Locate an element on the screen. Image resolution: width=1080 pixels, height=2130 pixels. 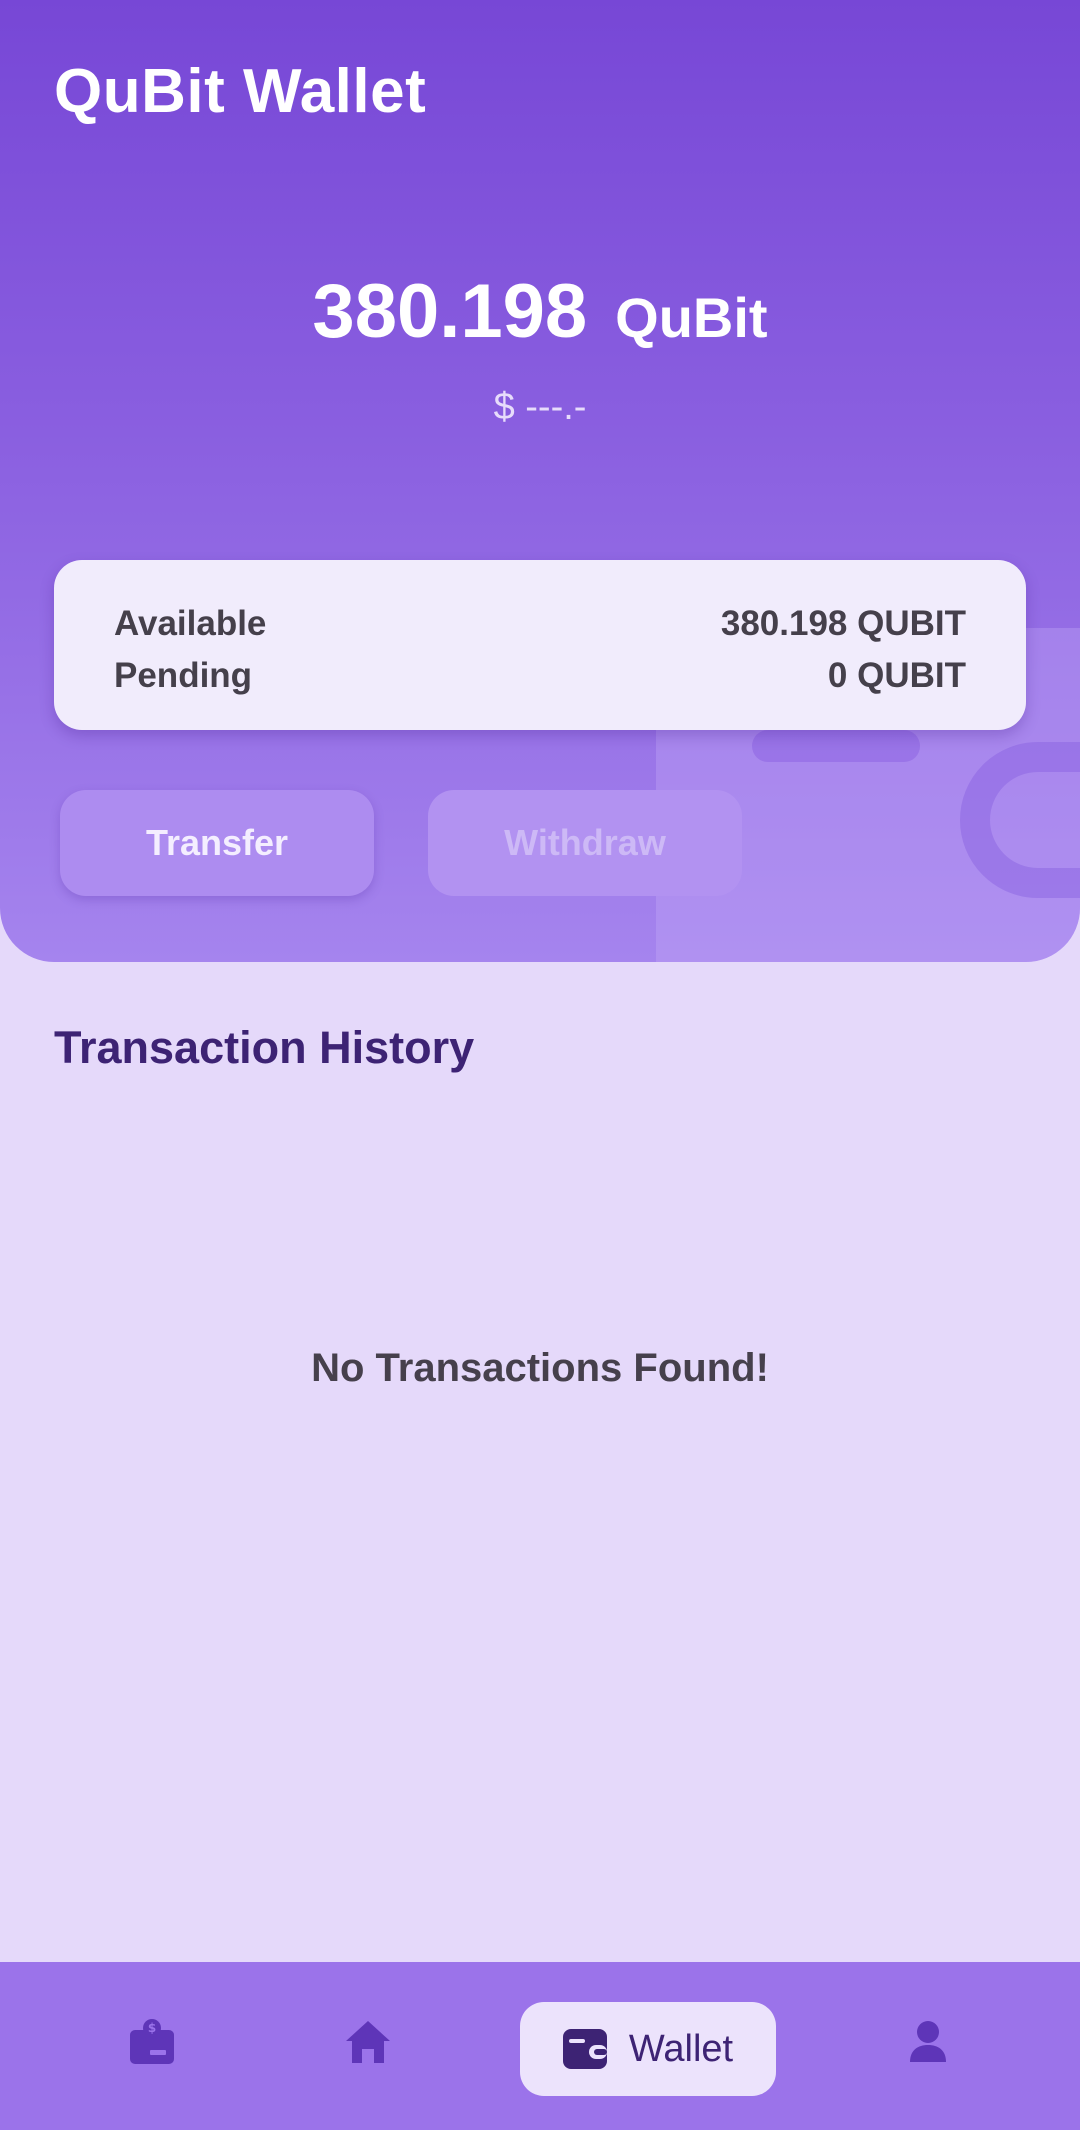
nav-item-home is located at coordinates (368, 2042).